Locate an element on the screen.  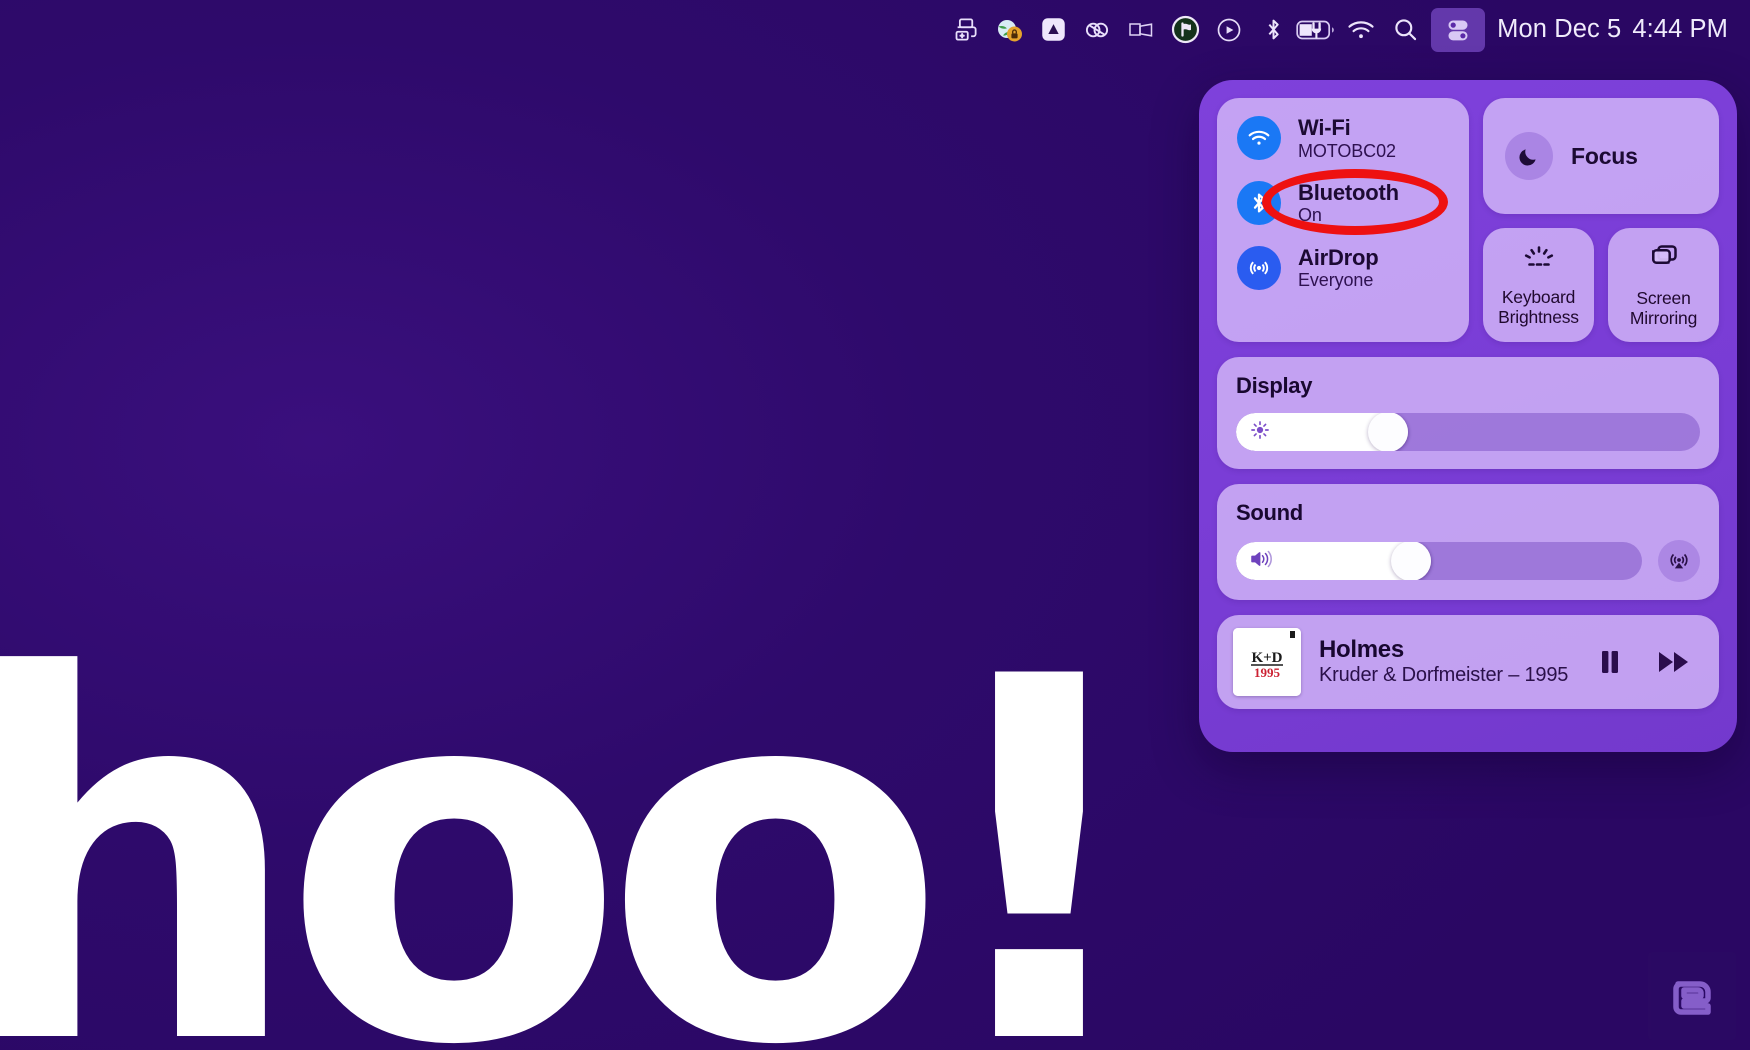
now-playing-meta: Holmes Kruder & Dorfmeister – 1995 is located at coordinates (1444, 662).